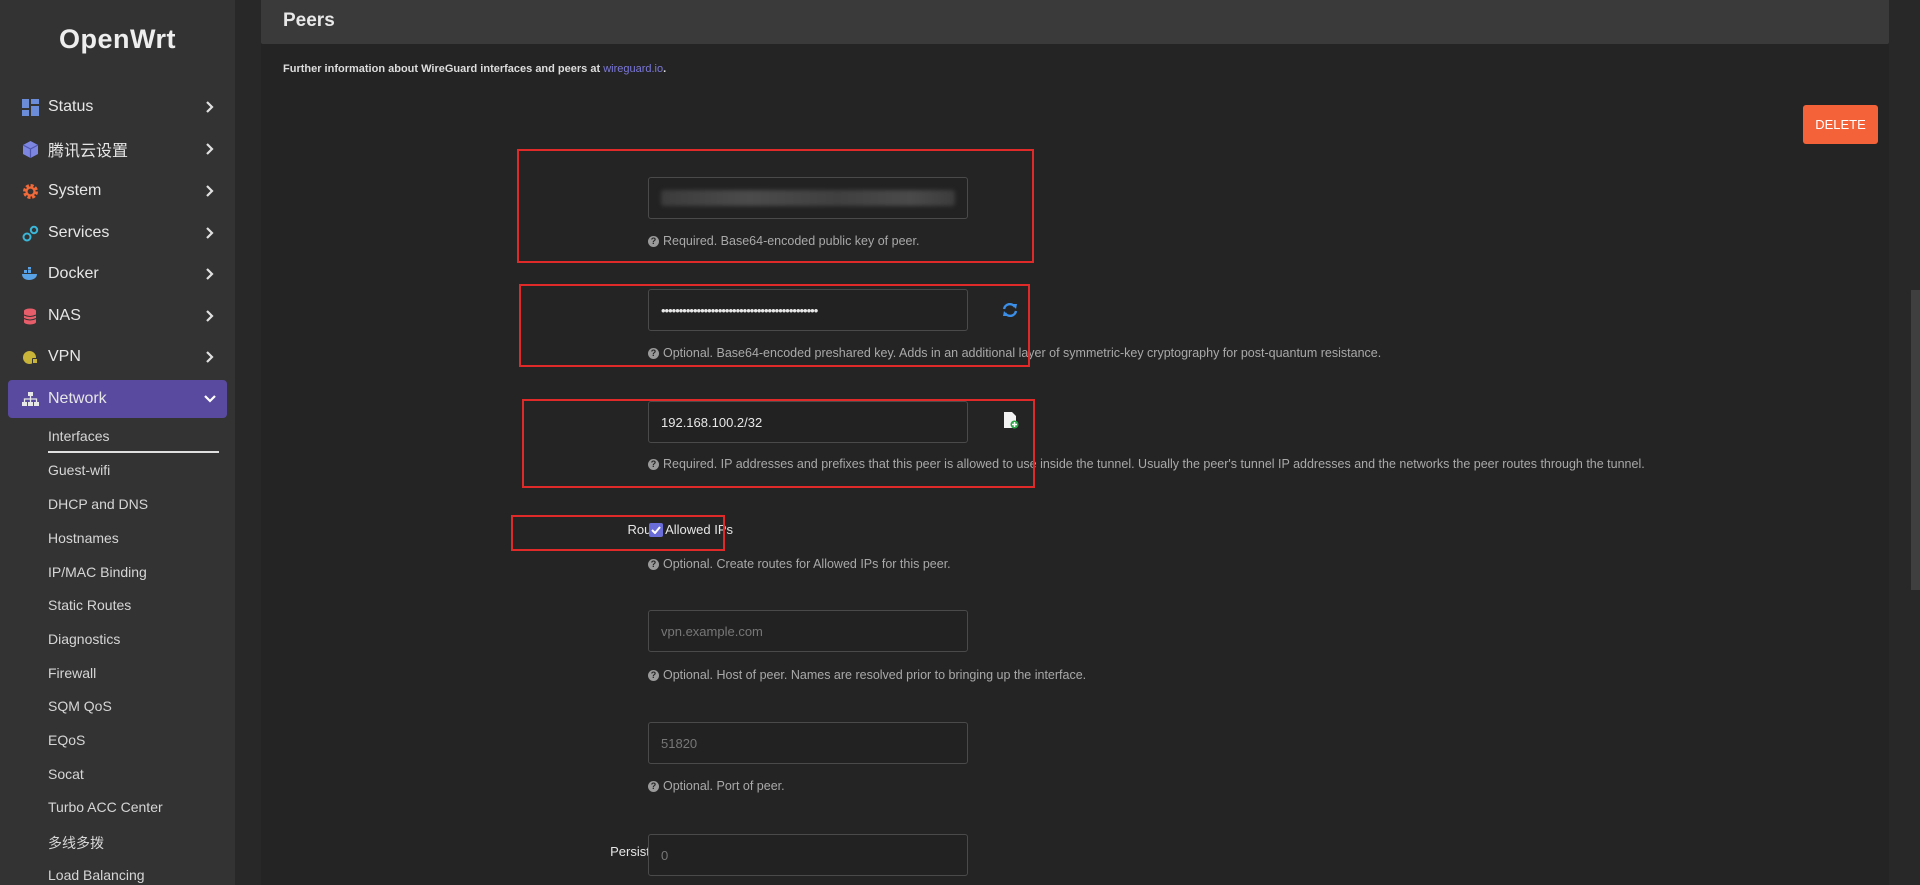 This screenshot has width=1920, height=885. What do you see at coordinates (30, 316) in the screenshot?
I see `database-icon` at bounding box center [30, 316].